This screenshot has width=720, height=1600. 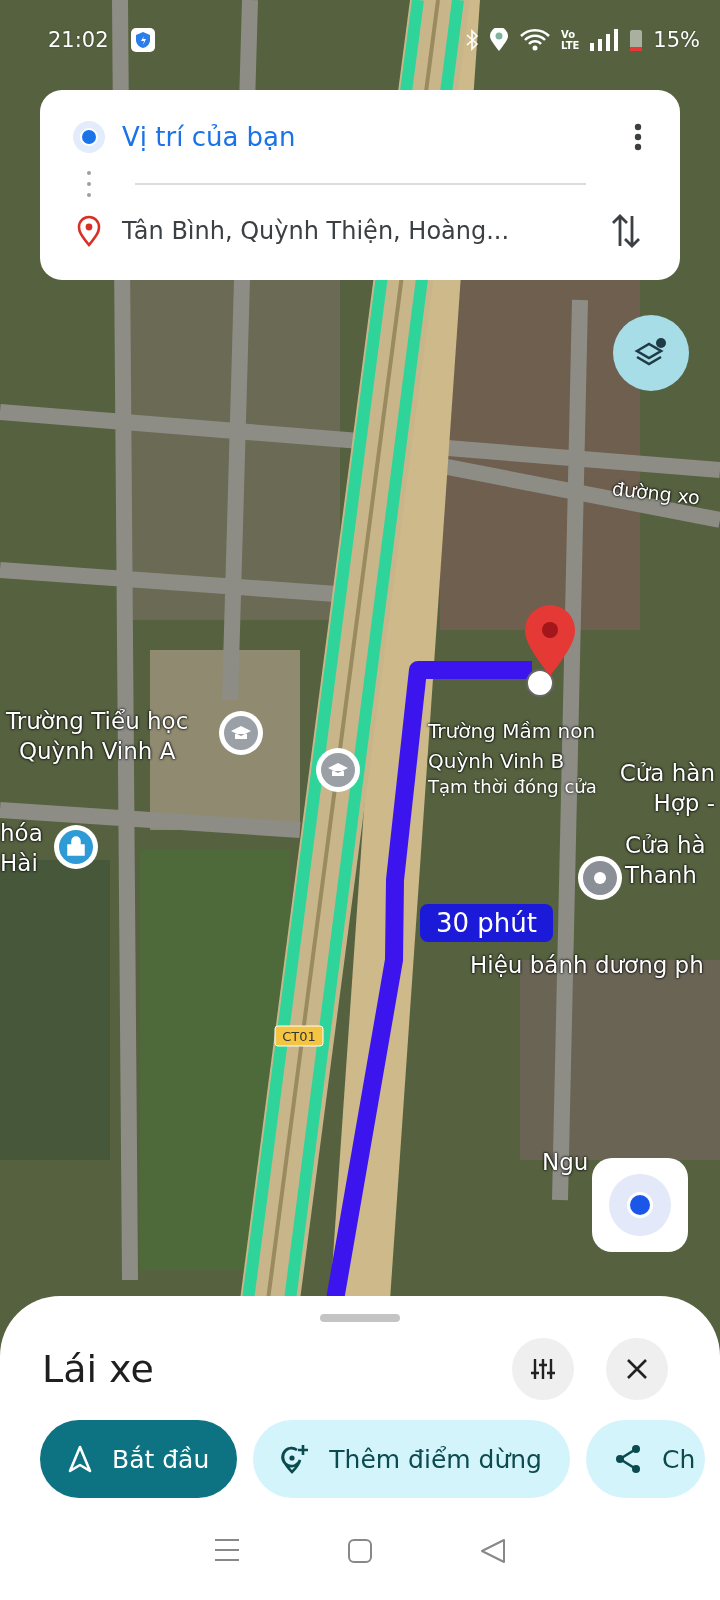 What do you see at coordinates (498, 40) in the screenshot?
I see `location-icon` at bounding box center [498, 40].